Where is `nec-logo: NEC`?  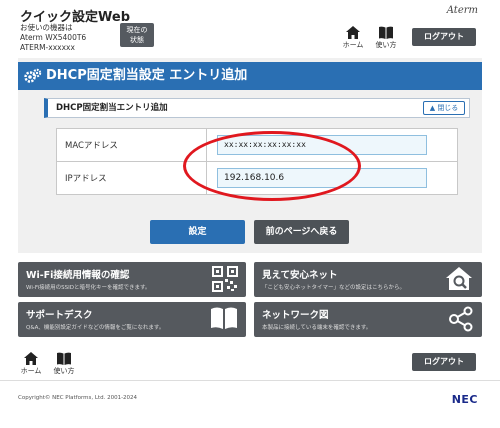 nec-logo: NEC is located at coordinates (464, 399).